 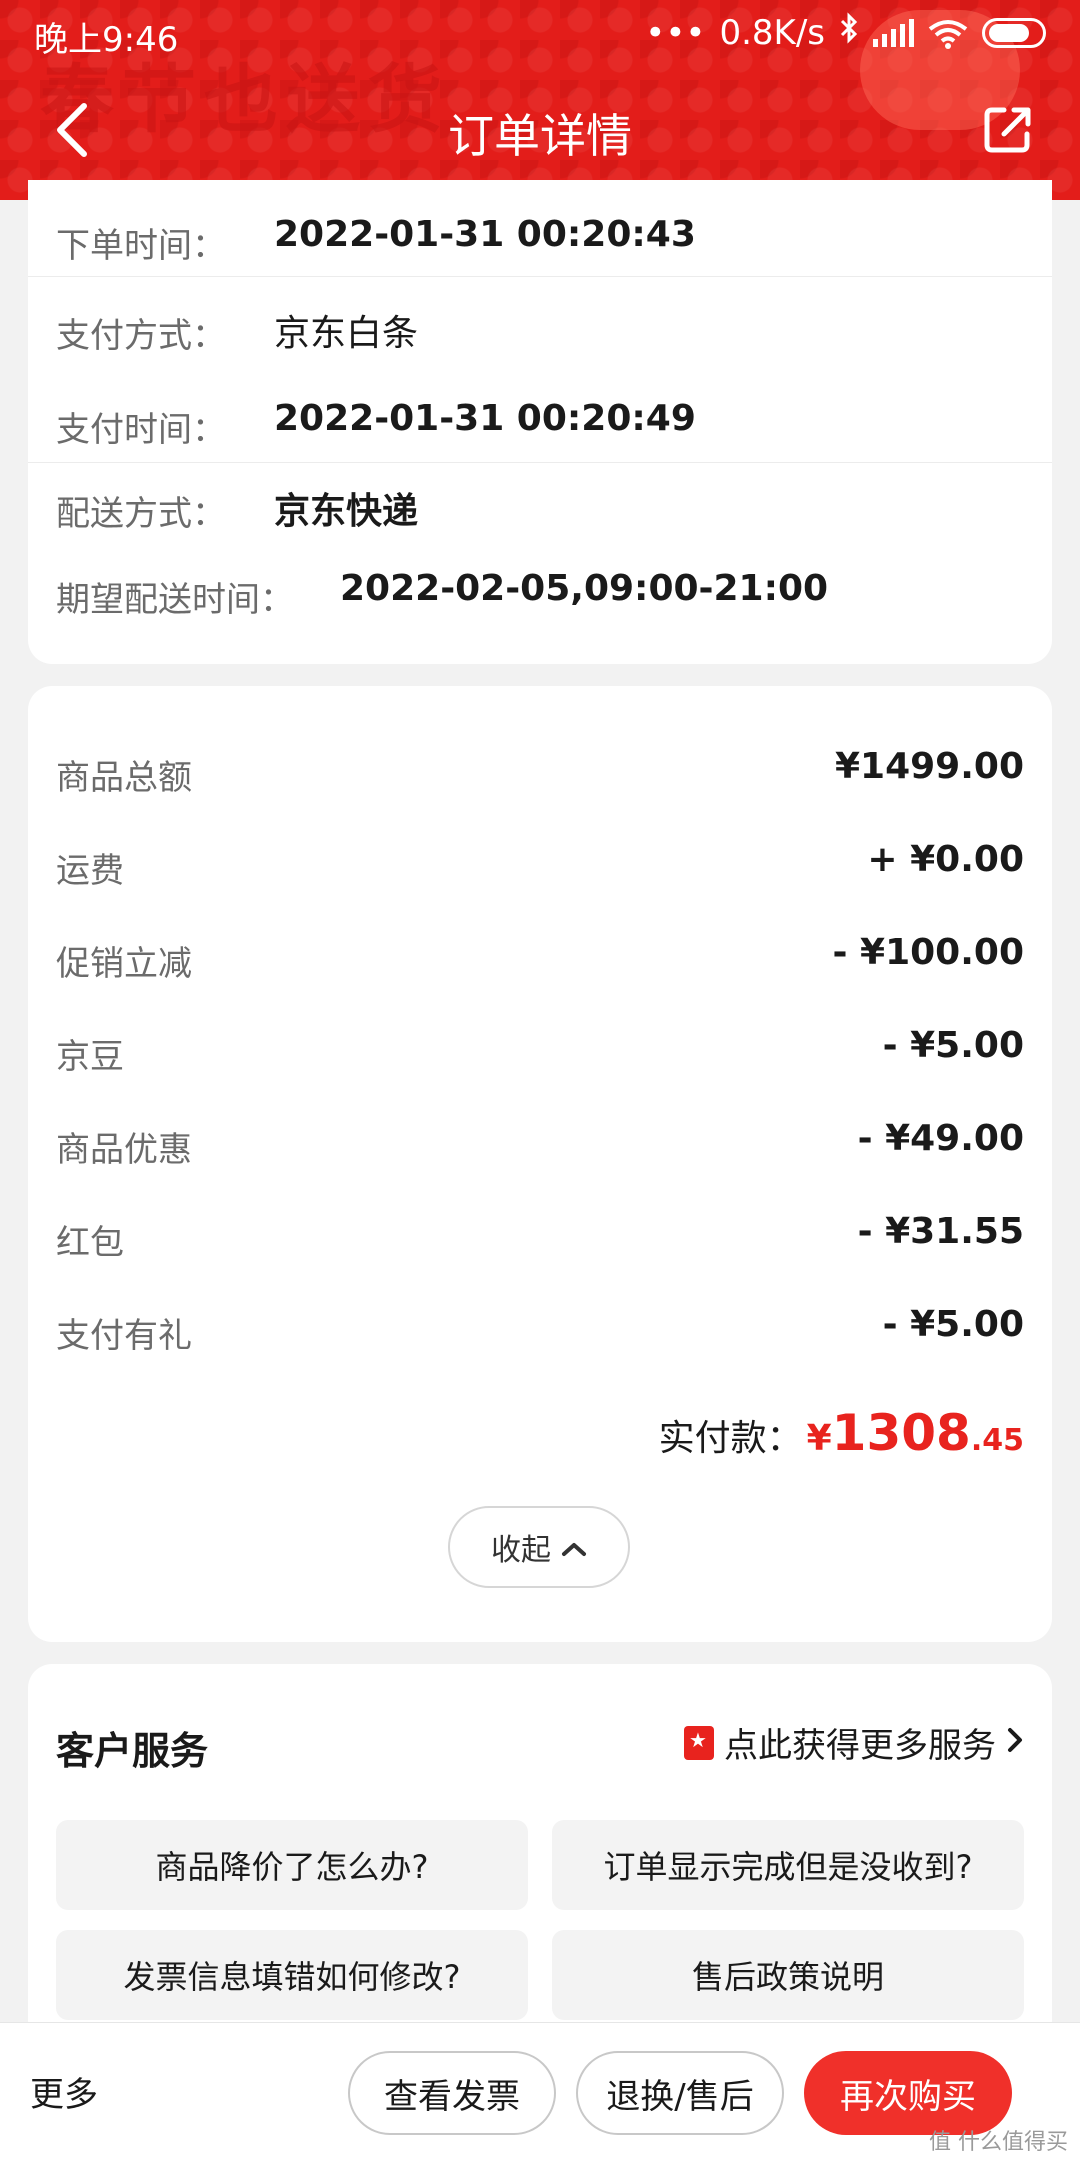 I want to click on chevron-right-icon, so click(x=1015, y=1743).